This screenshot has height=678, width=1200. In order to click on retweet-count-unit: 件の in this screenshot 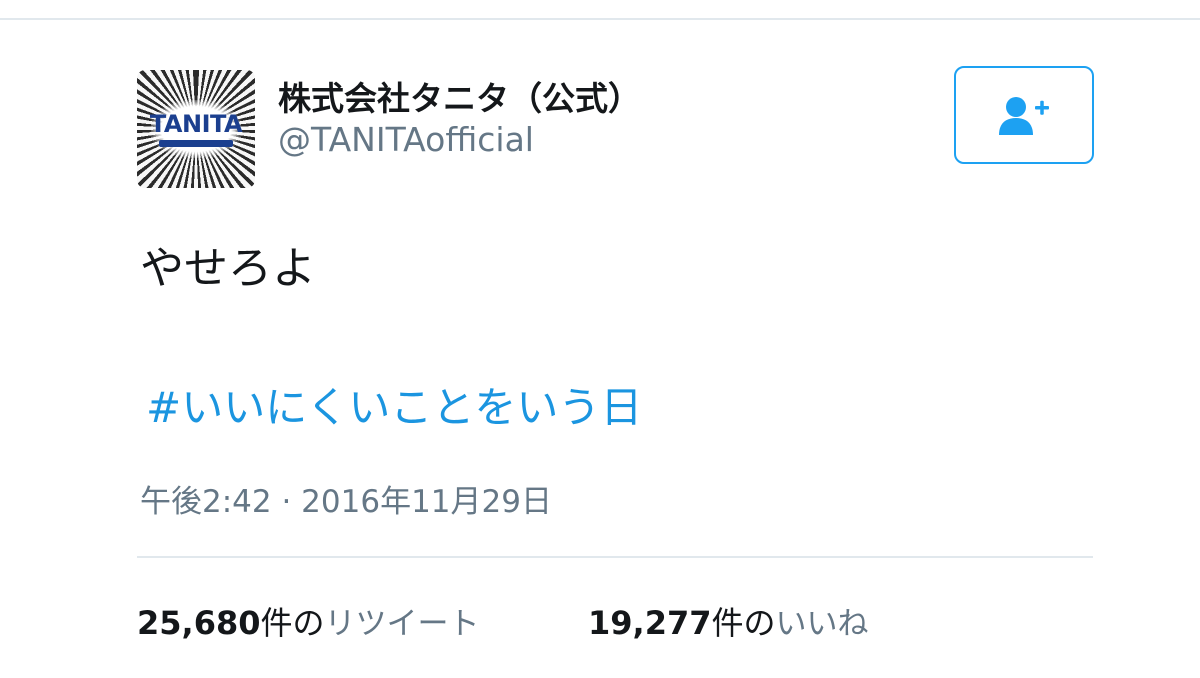, I will do `click(292, 623)`.